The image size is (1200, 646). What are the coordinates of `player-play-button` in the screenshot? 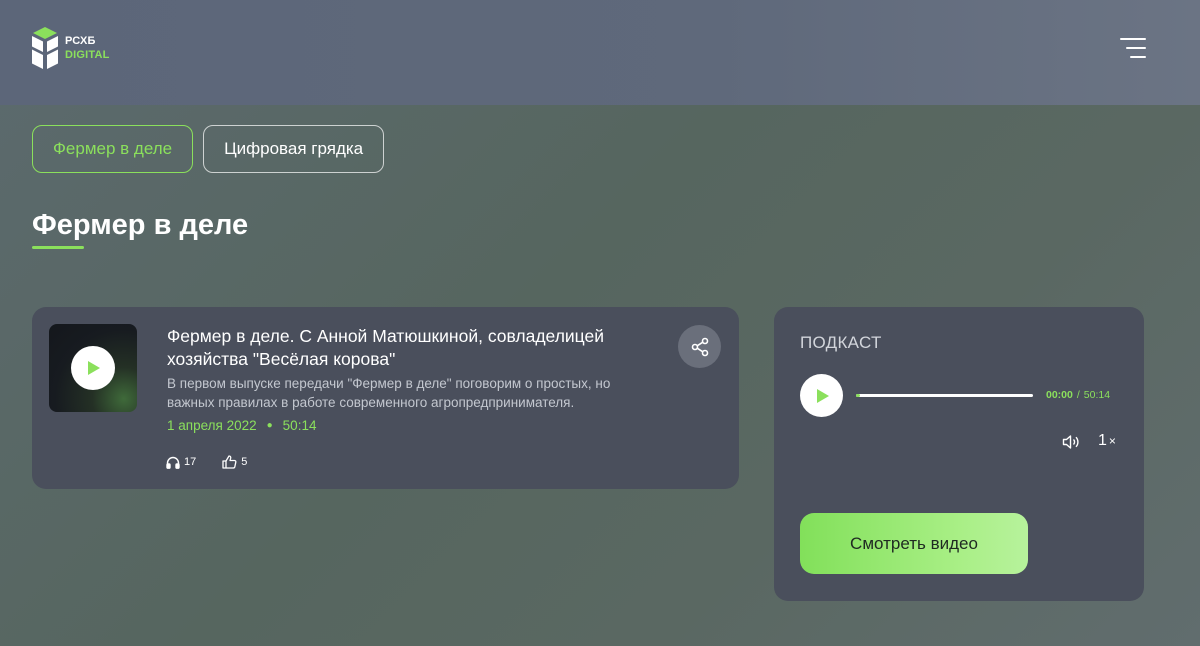 It's located at (821, 395).